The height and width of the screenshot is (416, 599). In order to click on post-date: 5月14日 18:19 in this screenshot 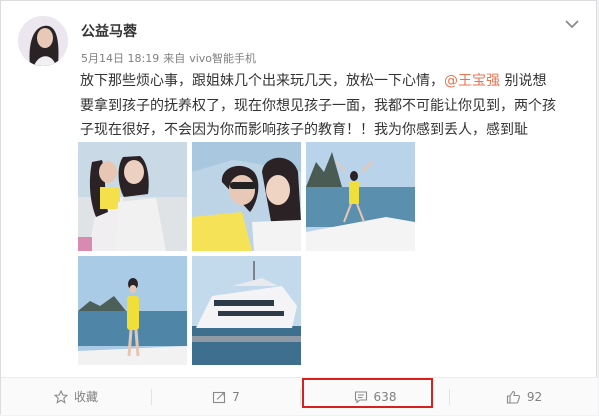, I will do `click(120, 58)`.